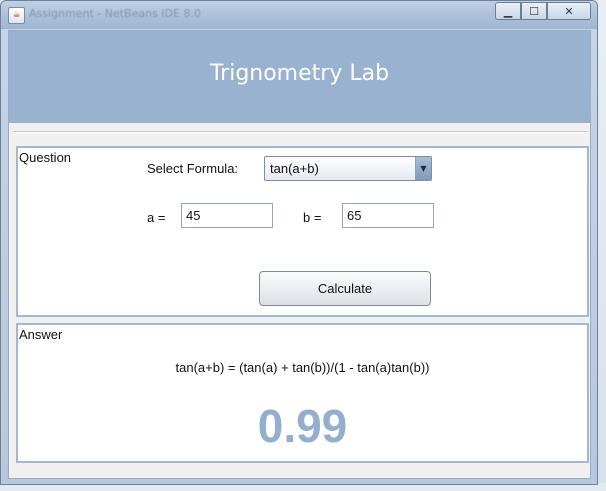  Describe the element at coordinates (45, 157) in the screenshot. I see `question-panel-label: Question` at that location.